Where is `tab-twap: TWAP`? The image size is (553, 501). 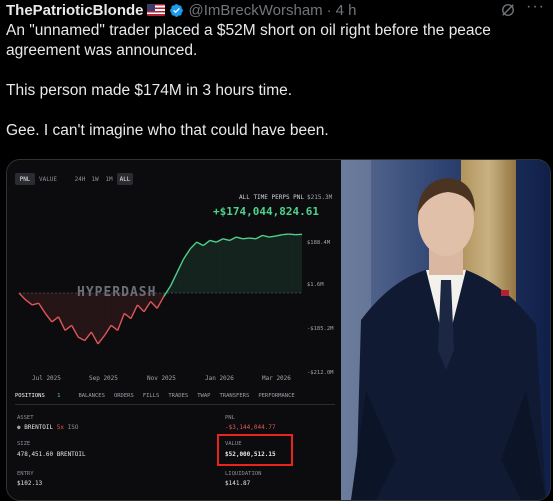
tab-twap: TWAP is located at coordinates (203, 396).